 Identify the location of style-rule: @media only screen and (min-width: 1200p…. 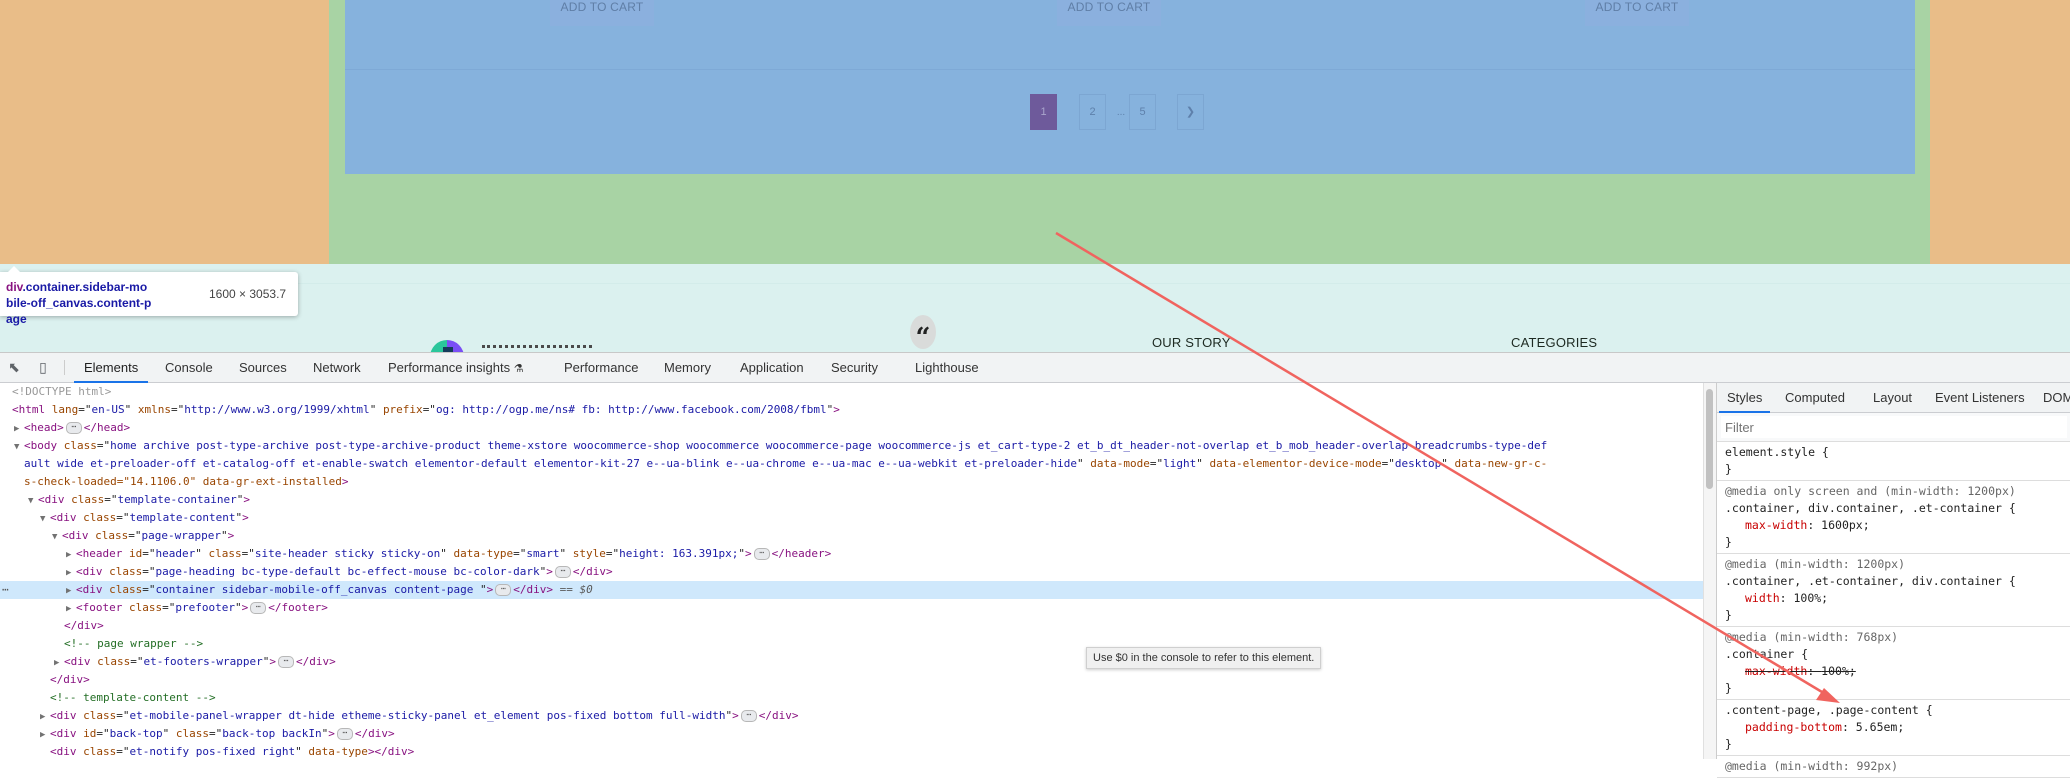
(1893, 517).